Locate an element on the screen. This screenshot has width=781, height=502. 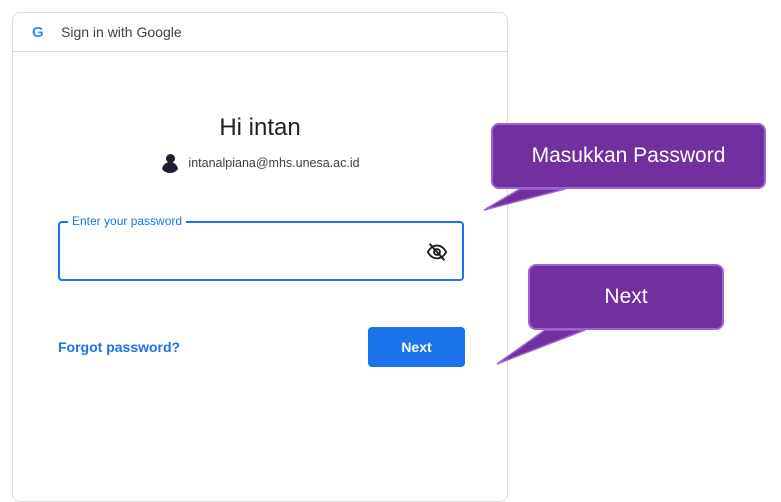
callout-password: Masukkan Password is located at coordinates (628, 156).